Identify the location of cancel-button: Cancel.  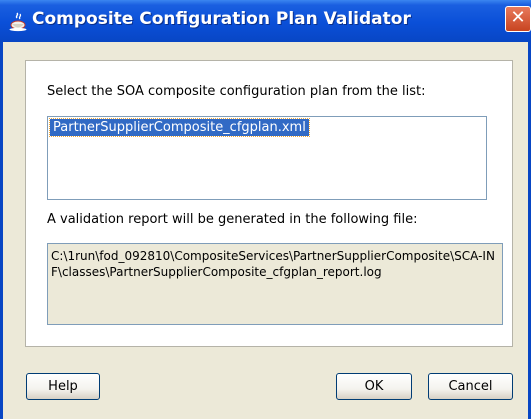
(470, 386).